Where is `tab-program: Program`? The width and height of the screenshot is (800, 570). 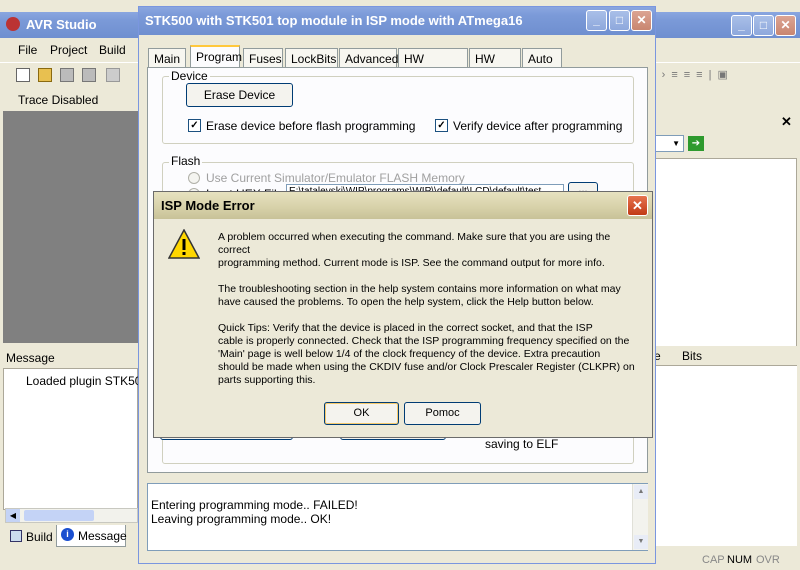
tab-program: Program is located at coordinates (216, 57).